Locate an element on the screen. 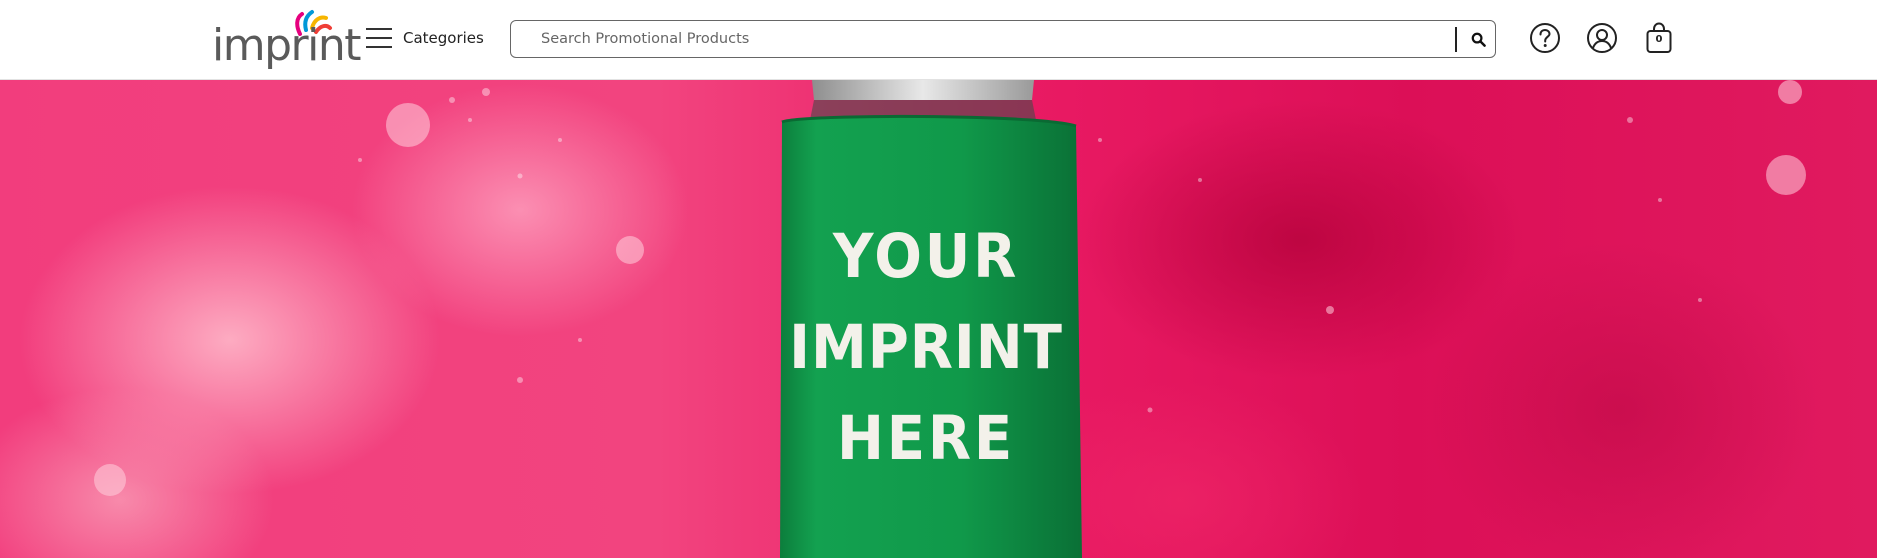  search-bar is located at coordinates (1003, 39).